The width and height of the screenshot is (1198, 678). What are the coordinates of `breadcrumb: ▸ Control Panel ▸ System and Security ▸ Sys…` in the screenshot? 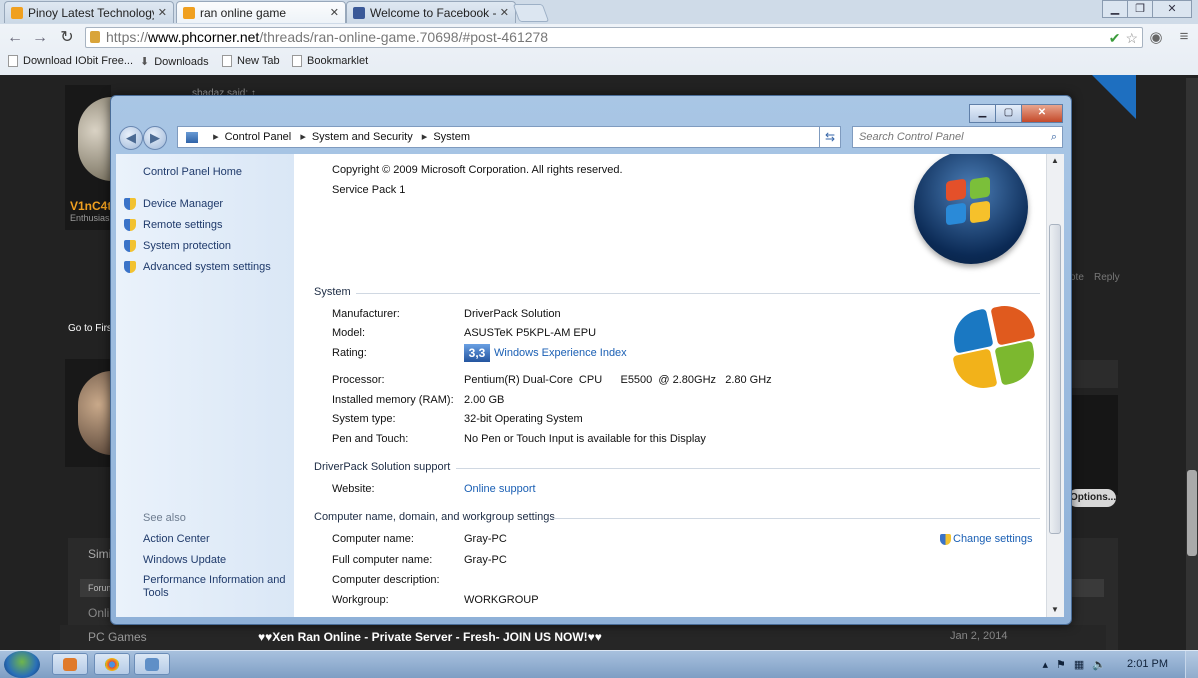 It's located at (503, 137).